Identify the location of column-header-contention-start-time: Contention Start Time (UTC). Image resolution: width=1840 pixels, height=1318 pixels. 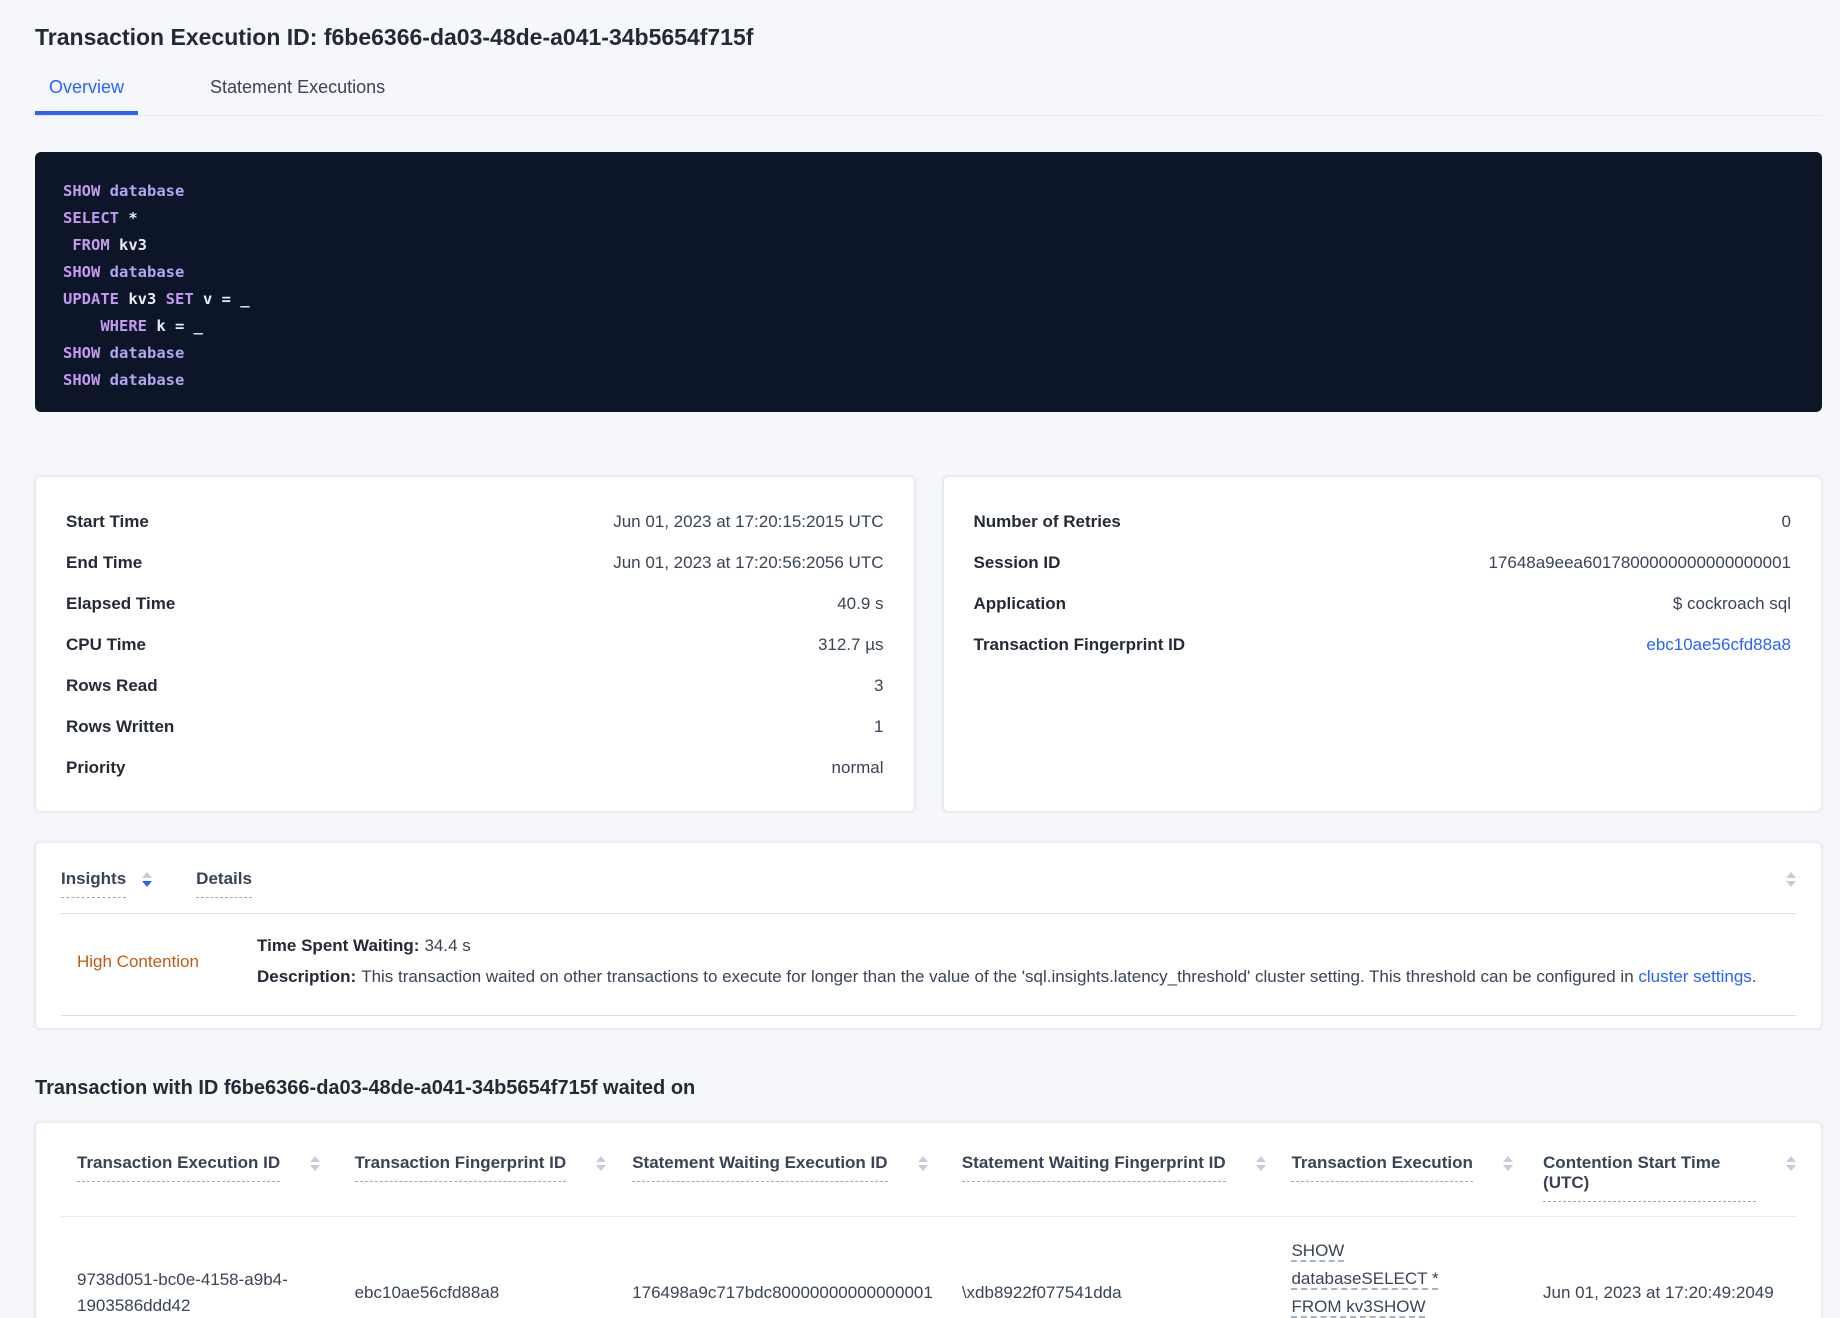
(1661, 1177).